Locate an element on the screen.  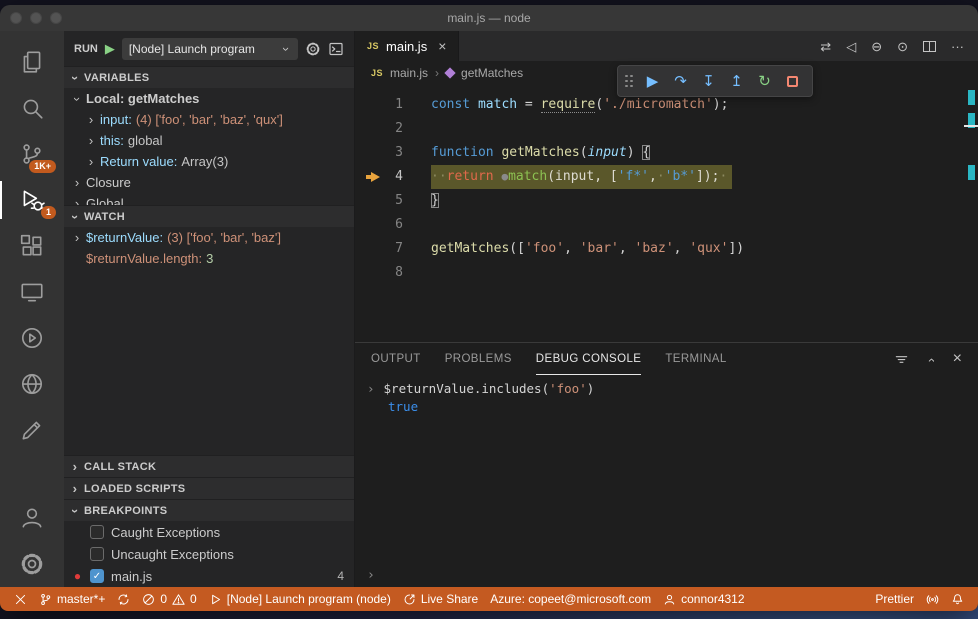
gutter: 6 is located at coordinates (379, 225).